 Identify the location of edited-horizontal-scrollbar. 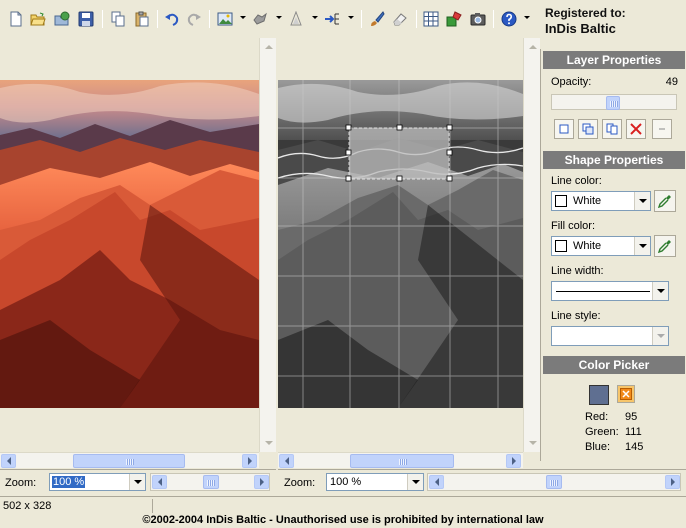
(400, 460).